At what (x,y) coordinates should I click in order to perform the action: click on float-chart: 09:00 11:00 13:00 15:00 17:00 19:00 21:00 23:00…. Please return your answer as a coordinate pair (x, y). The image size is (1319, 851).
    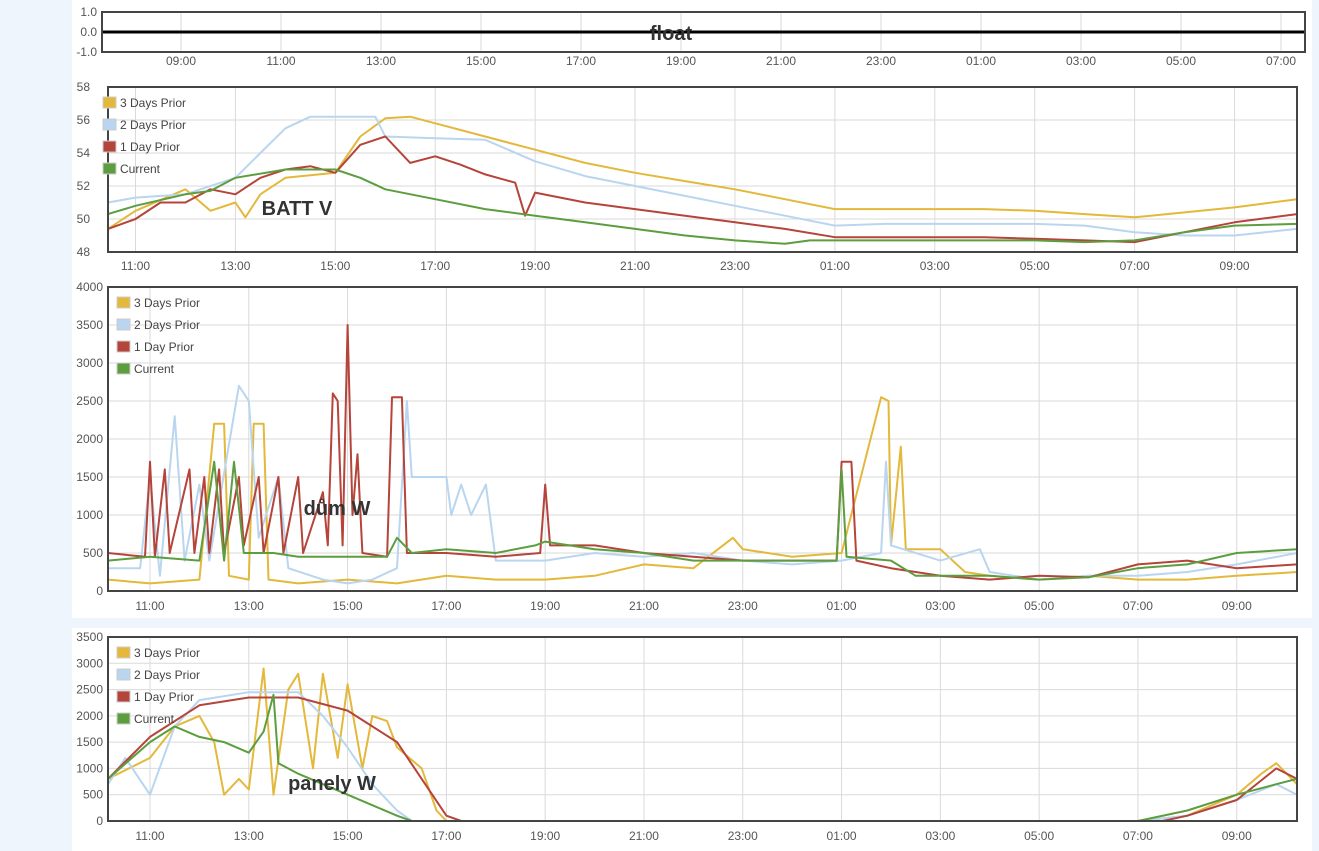
    Looking at the image, I should click on (691, 36).